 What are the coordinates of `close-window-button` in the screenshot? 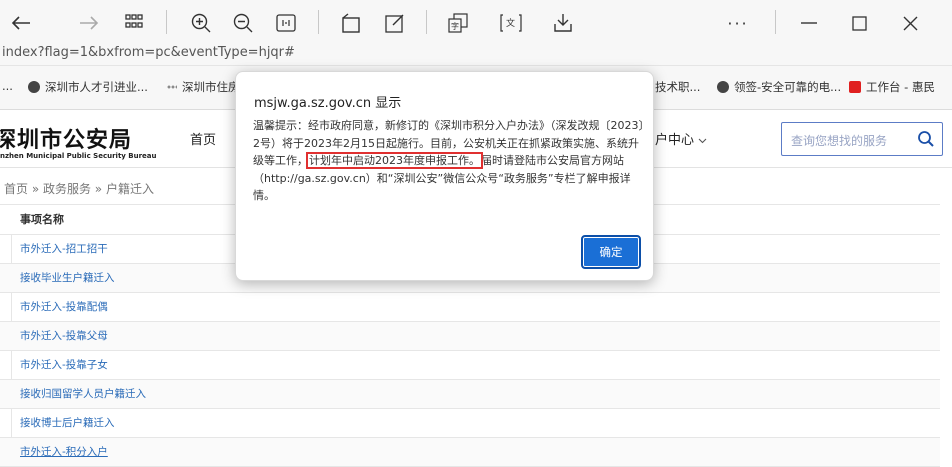 It's located at (910, 23).